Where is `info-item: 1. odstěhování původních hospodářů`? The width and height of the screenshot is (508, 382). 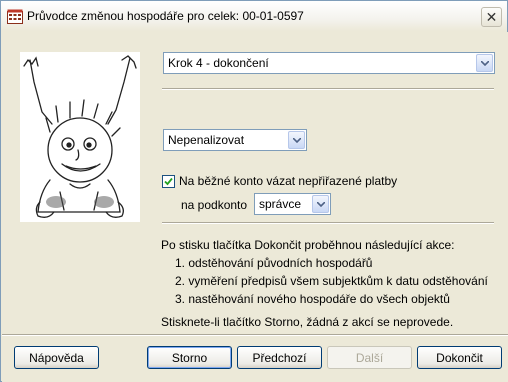
info-item: 1. odstěhování původních hospodářů is located at coordinates (274, 263).